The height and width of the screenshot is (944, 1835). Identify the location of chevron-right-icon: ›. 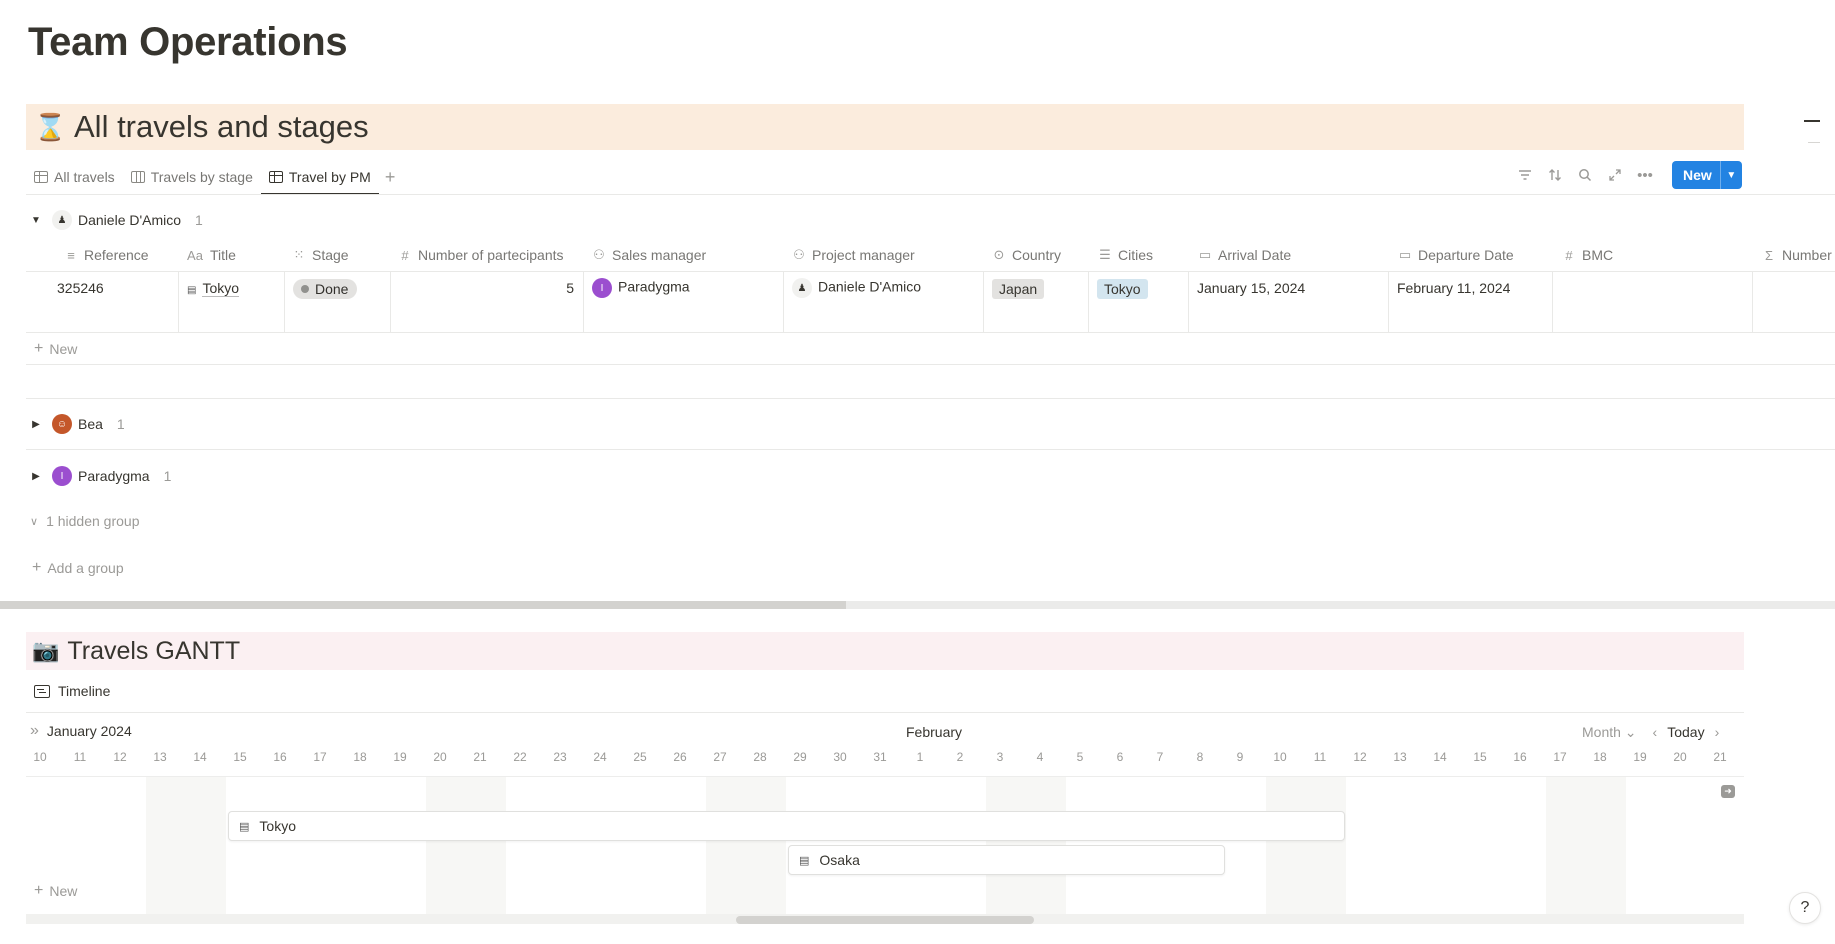
(1717, 732).